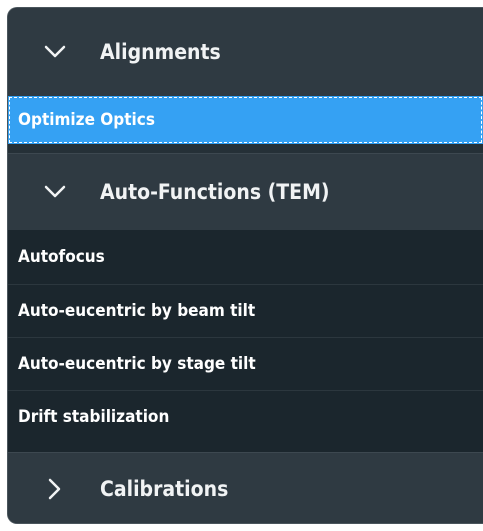 Image resolution: width=483 pixels, height=531 pixels. Describe the element at coordinates (86, 120) in the screenshot. I see `list-item-label: Optimize Optics` at that location.